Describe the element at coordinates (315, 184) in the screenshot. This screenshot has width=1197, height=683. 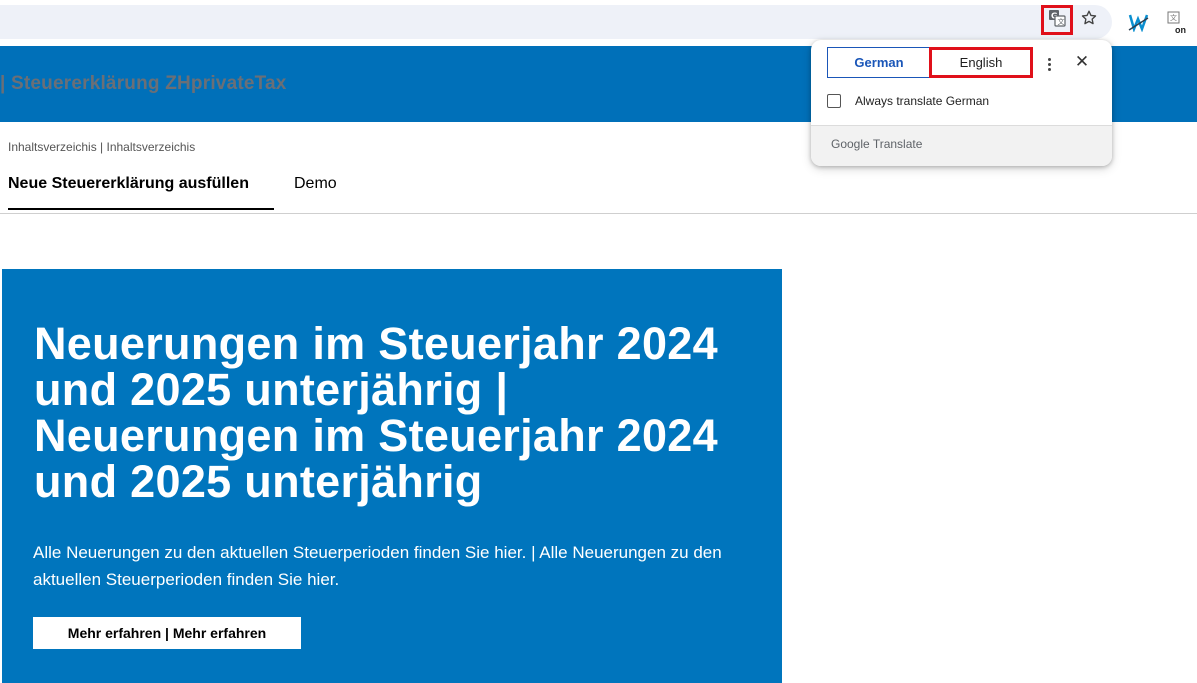
I see `tab-demo: Demo` at that location.